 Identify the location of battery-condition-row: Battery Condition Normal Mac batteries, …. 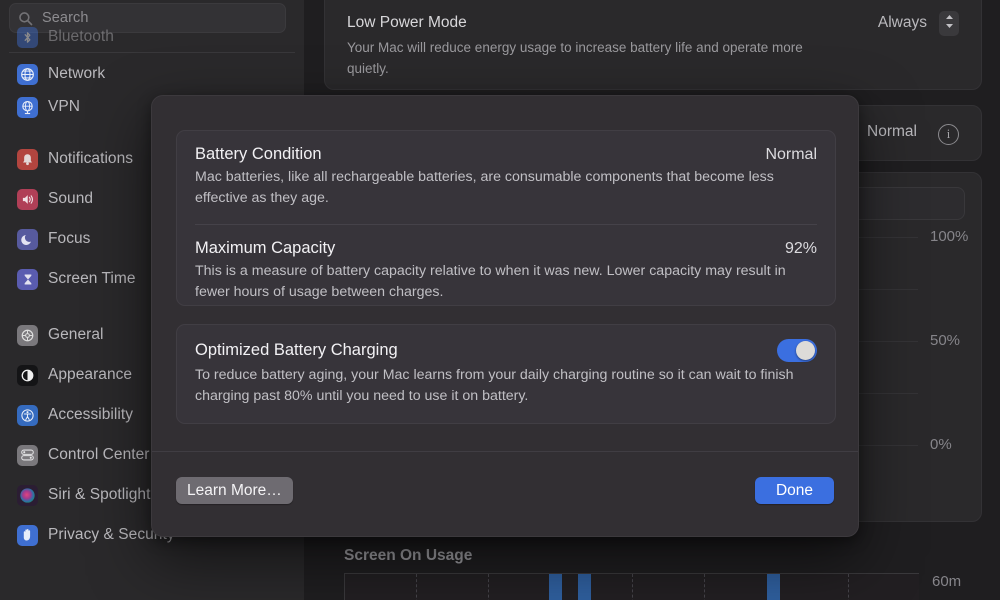
(506, 177).